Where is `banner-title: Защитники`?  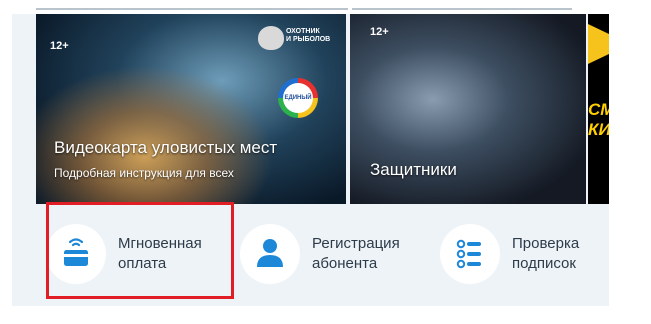
banner-title: Защитники is located at coordinates (413, 169).